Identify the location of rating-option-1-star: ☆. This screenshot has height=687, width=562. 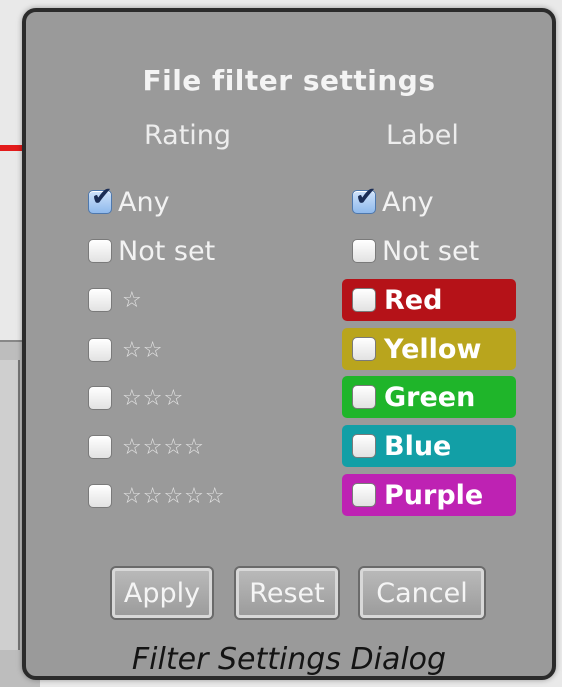
(115, 300).